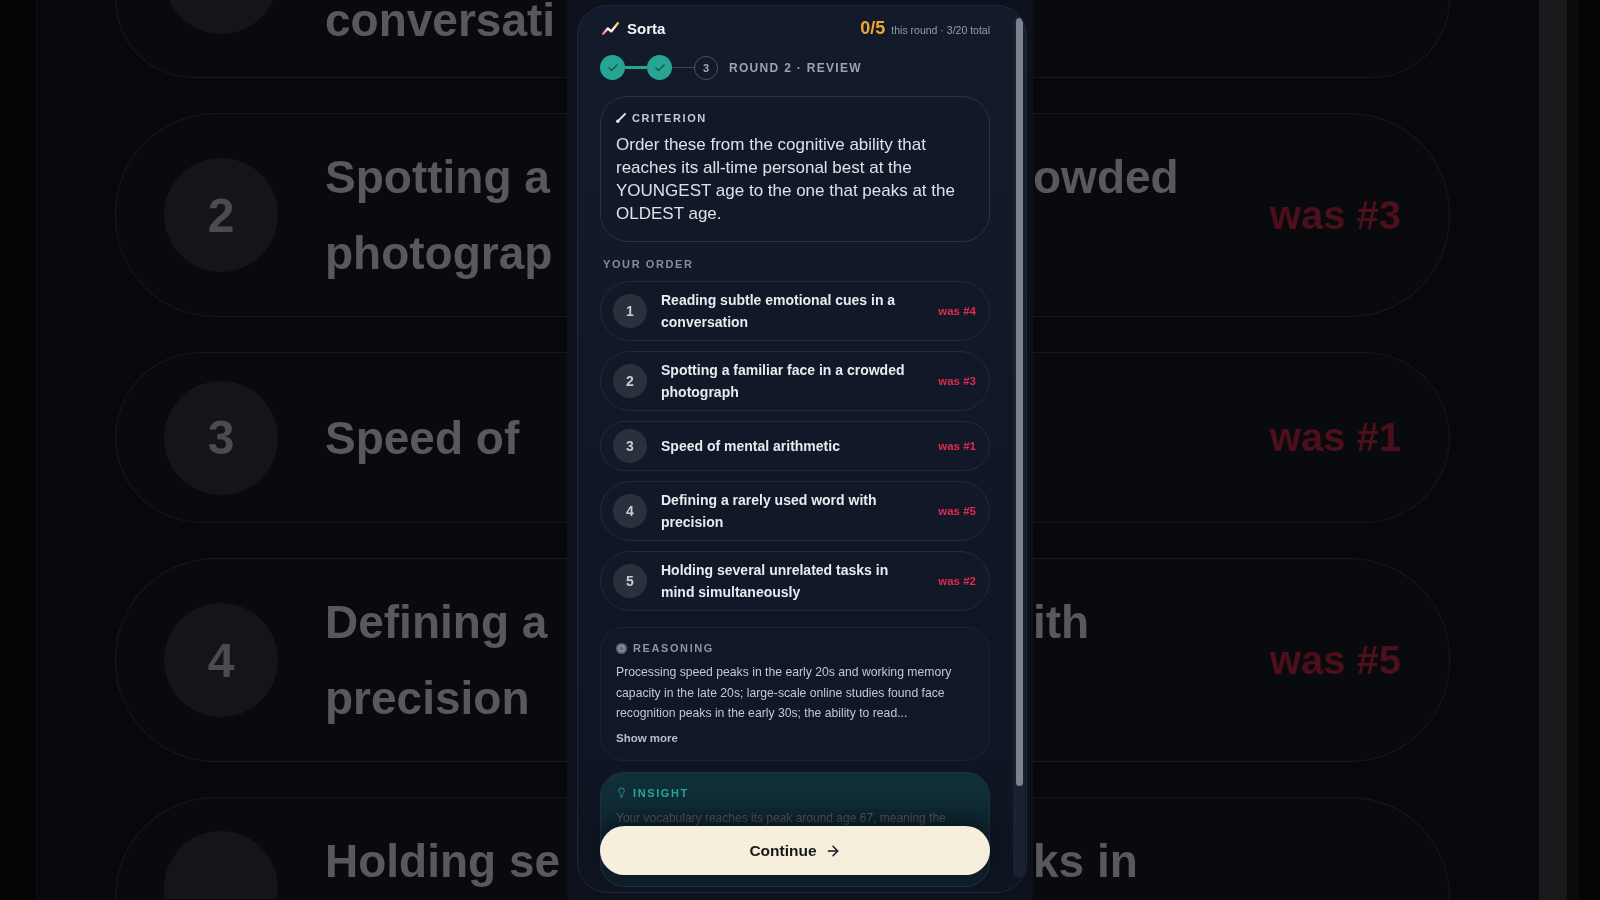 The image size is (1600, 900). What do you see at coordinates (422, 438) in the screenshot?
I see `background-row-text: Speed of` at bounding box center [422, 438].